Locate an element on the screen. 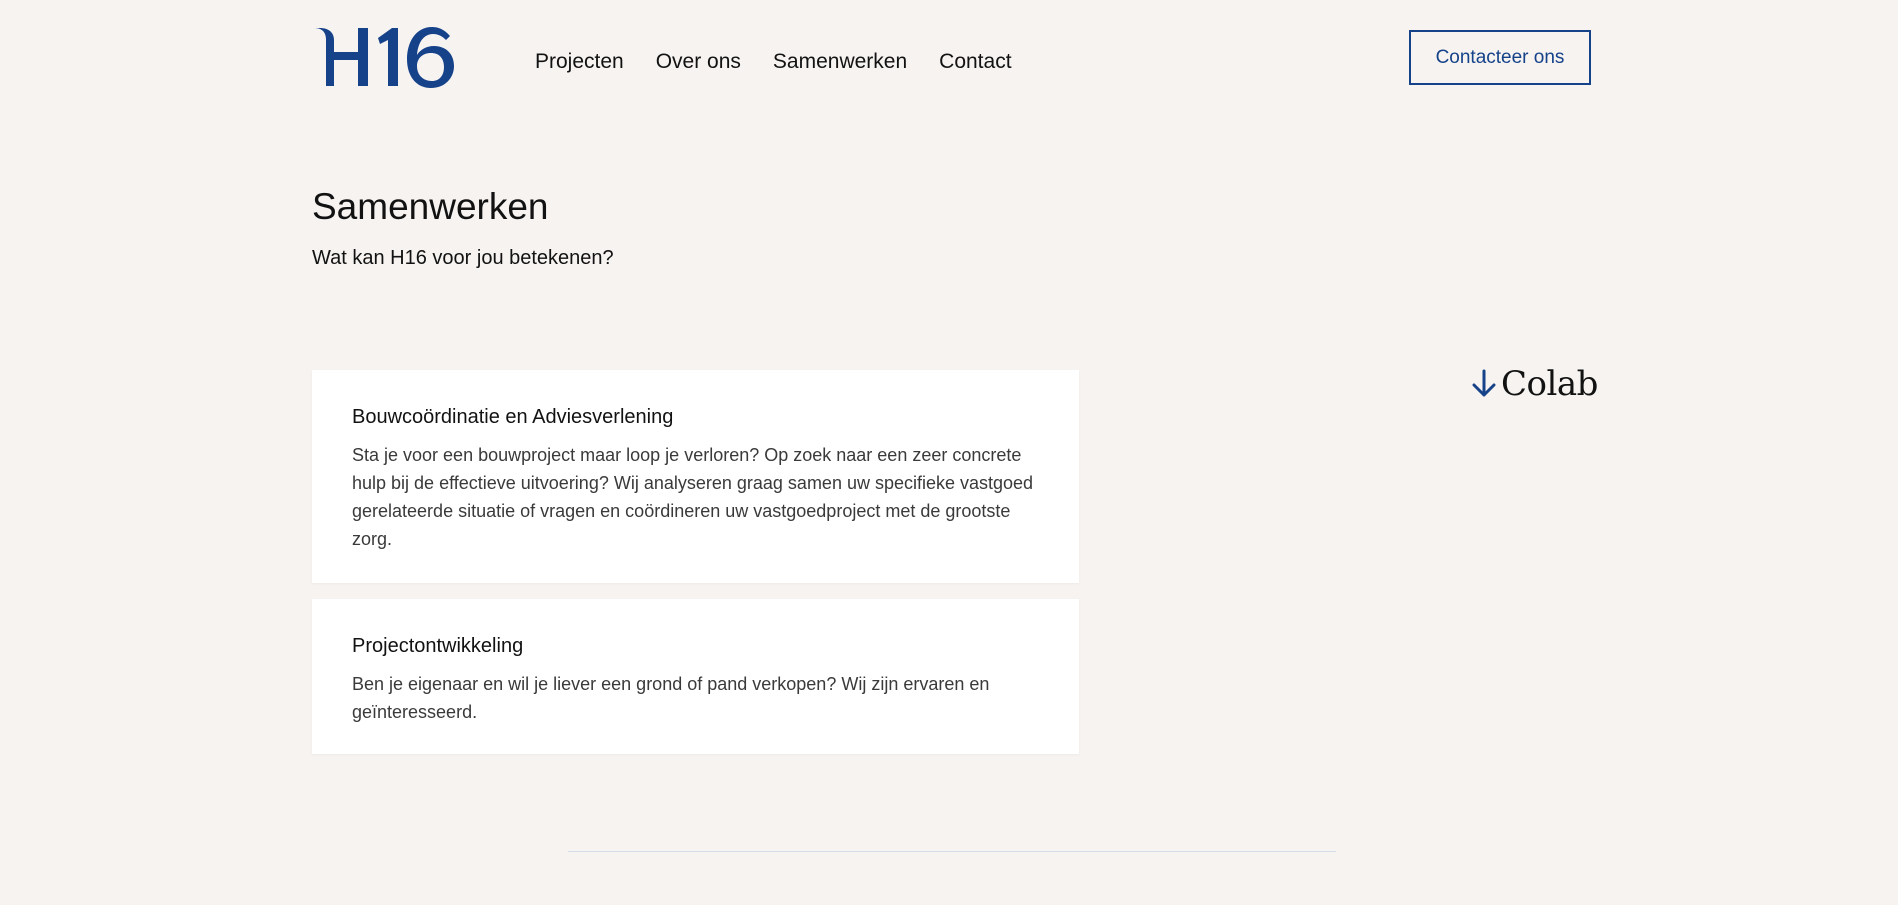 This screenshot has width=1898, height=905. service-card-title: Bouwcoördinatie en Adviesverlening is located at coordinates (513, 417).